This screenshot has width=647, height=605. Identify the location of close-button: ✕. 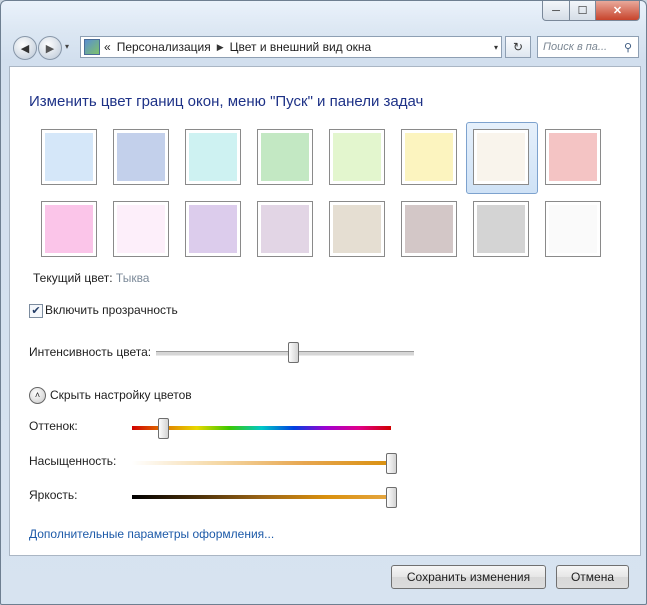
(618, 11).